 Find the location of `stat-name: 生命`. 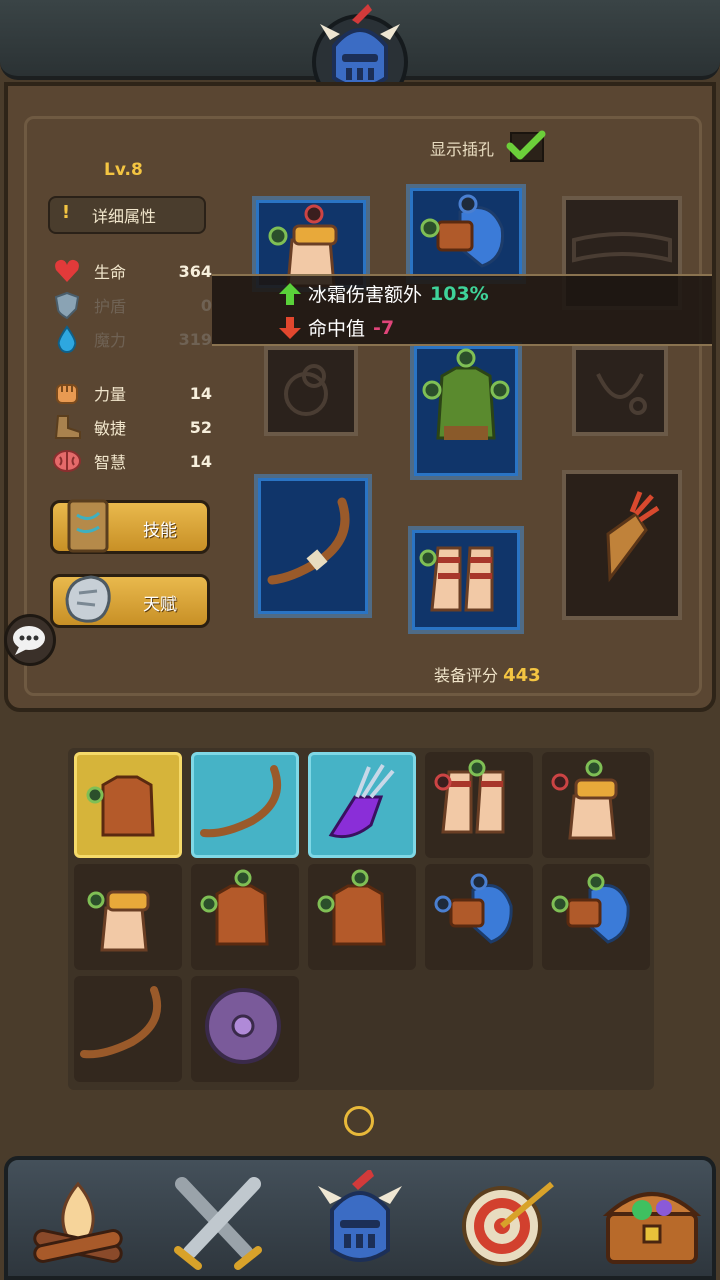

stat-name: 生命 is located at coordinates (110, 272).